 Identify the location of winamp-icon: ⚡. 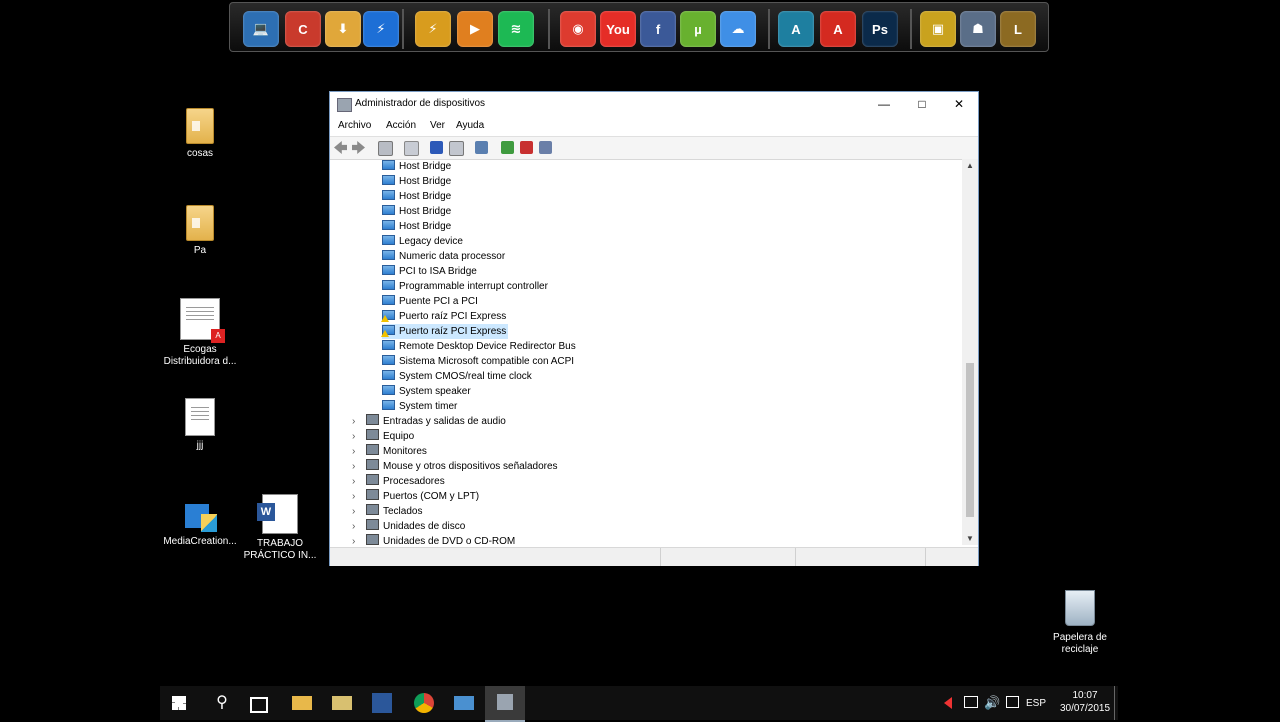
(433, 29).